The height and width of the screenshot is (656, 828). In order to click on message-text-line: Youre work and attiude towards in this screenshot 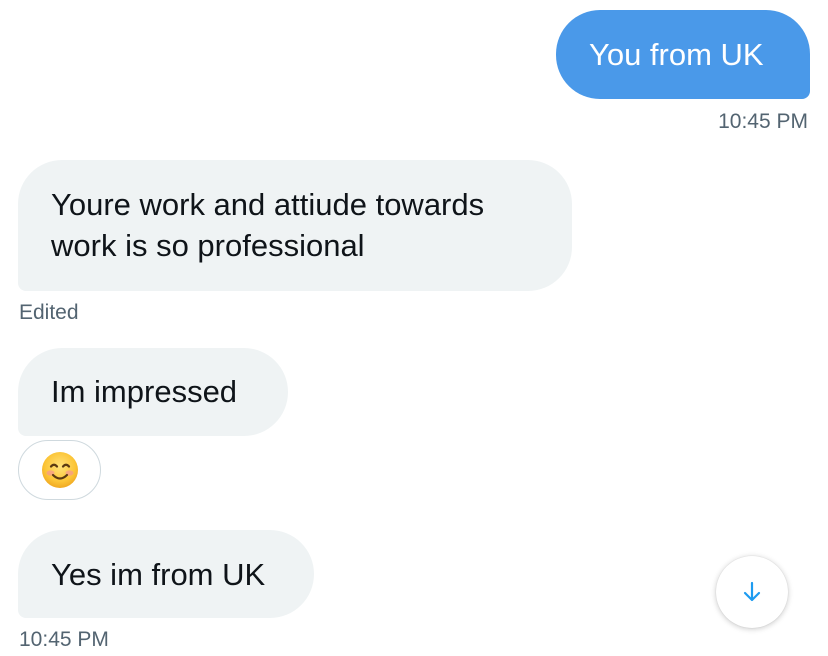, I will do `click(268, 204)`.